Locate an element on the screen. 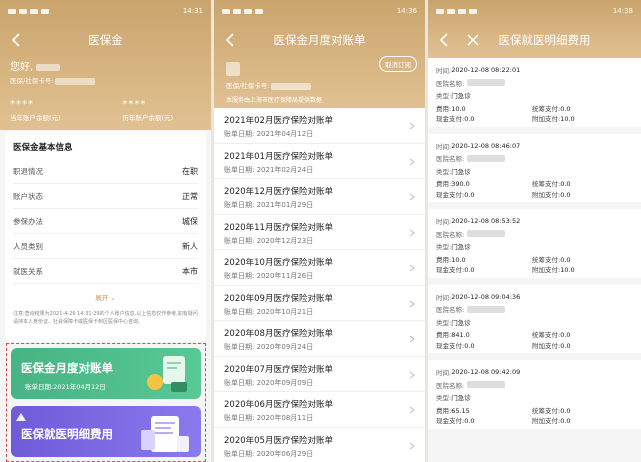 The image size is (641, 462). statement-row: 2020年08月医疗保险对账单 账单日期: 2020年09月24日 is located at coordinates (319, 339).